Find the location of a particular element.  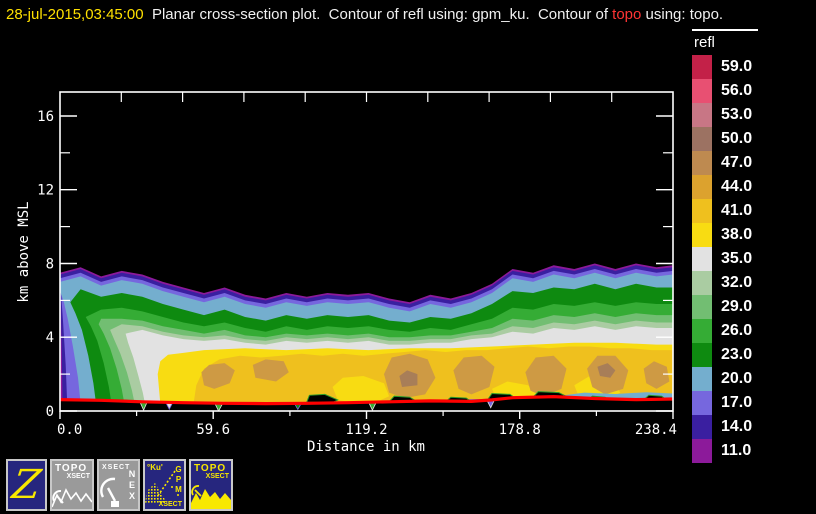

legend-entry: 53.0 is located at coordinates (751, 115).